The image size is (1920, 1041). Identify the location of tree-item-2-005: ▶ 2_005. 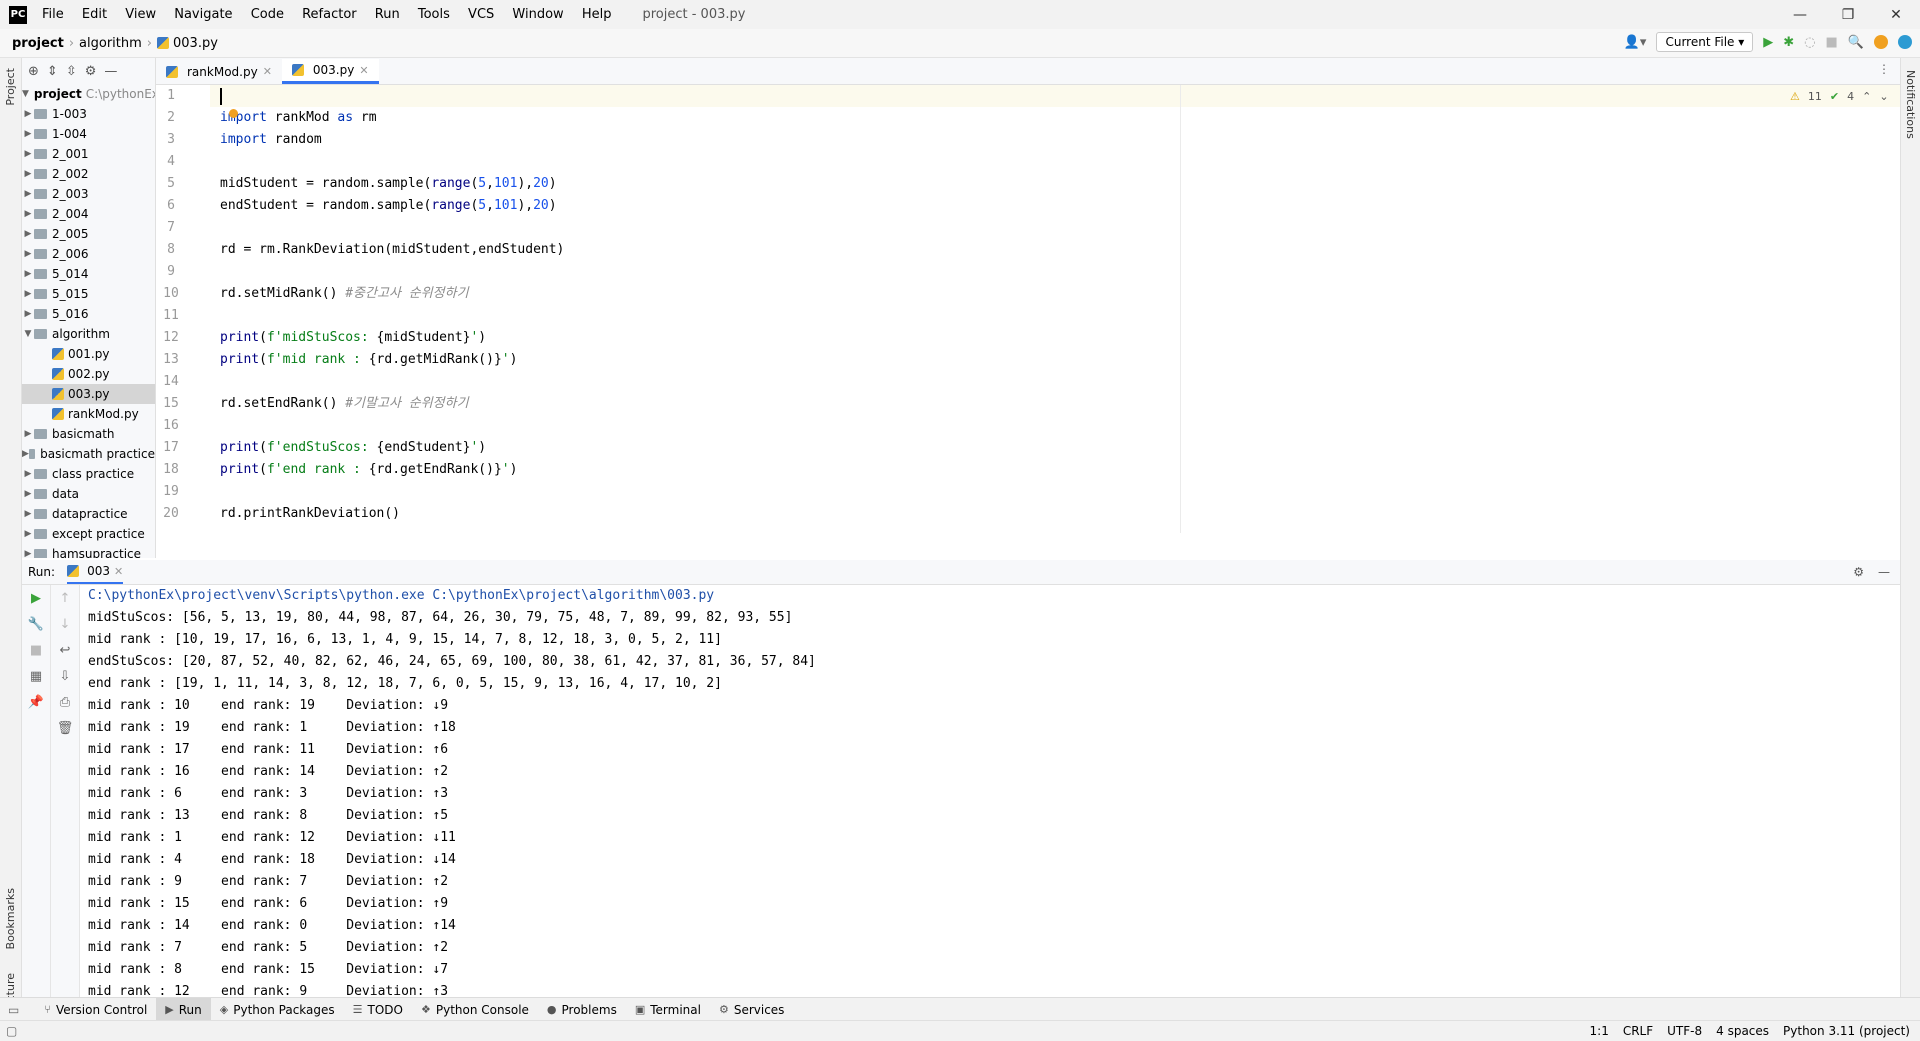
(88, 234).